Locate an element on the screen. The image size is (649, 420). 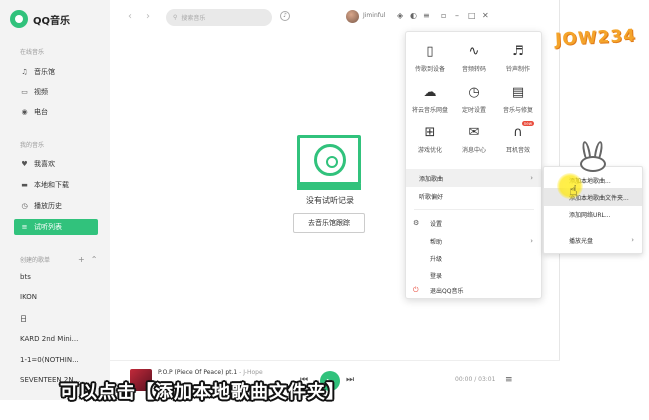
go-to-music-hall-button: 去音乐馆跟踪 is located at coordinates (329, 223).